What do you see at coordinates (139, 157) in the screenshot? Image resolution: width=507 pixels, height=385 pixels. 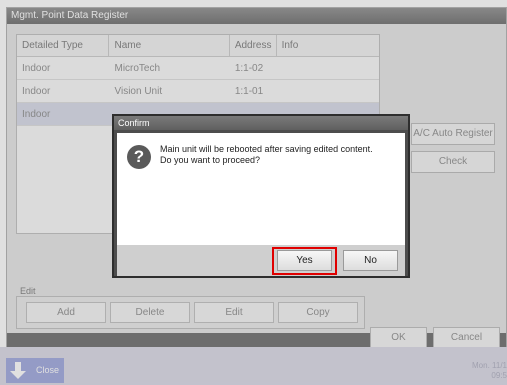 I see `question-icon: ?` at bounding box center [139, 157].